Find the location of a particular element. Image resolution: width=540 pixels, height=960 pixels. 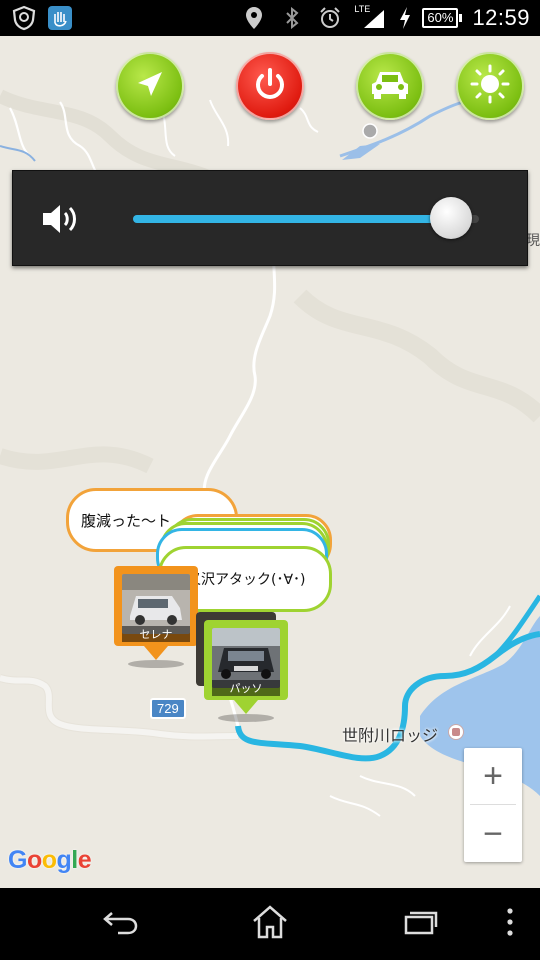

navigate-button is located at coordinates (150, 86).